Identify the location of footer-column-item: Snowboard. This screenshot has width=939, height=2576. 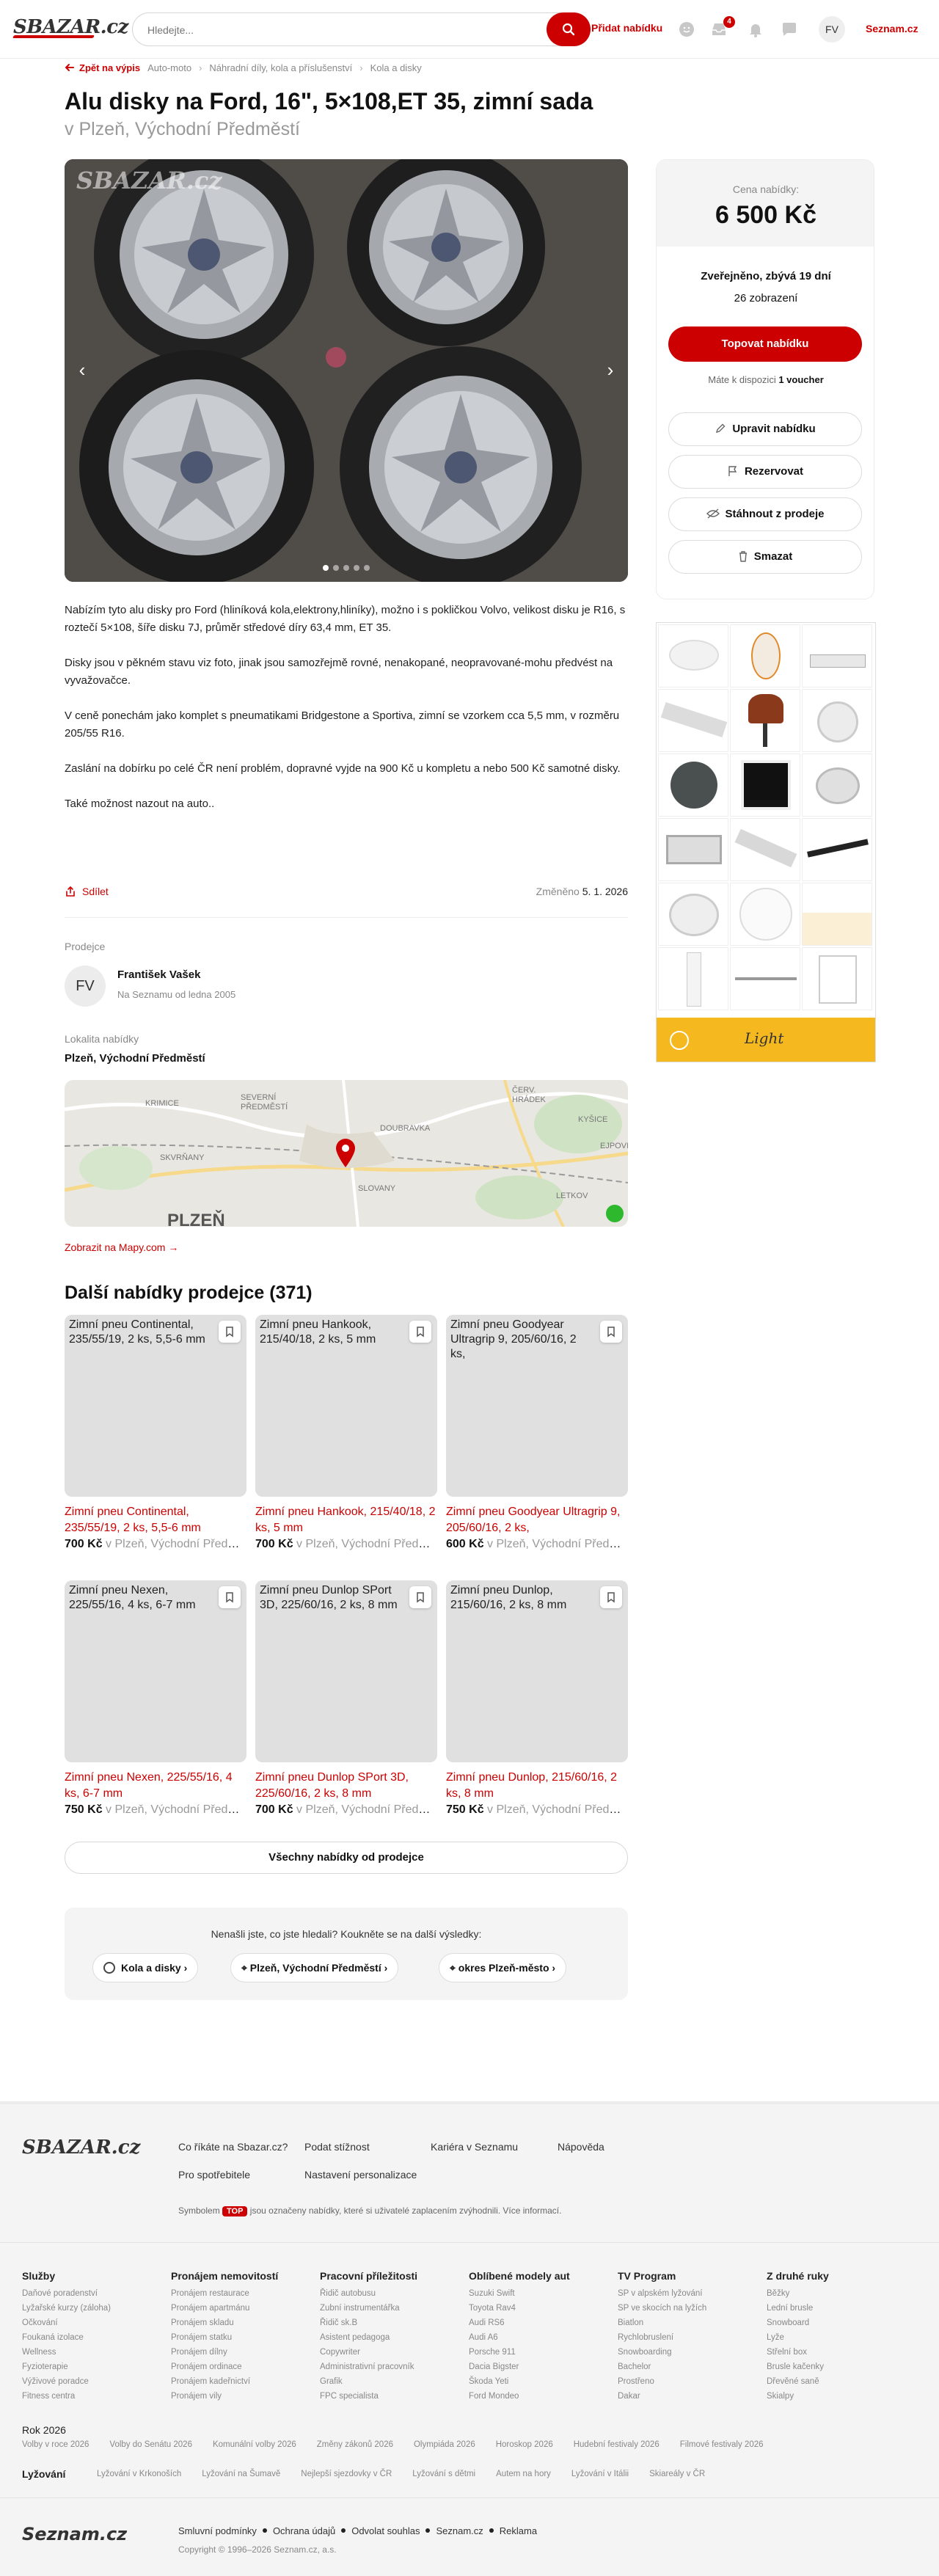
(837, 2323).